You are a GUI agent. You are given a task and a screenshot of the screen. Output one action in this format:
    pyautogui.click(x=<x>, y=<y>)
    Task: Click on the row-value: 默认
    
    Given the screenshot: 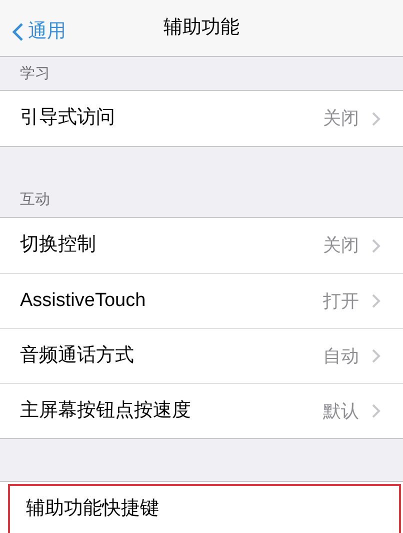 What is the action you would take?
    pyautogui.click(x=341, y=411)
    